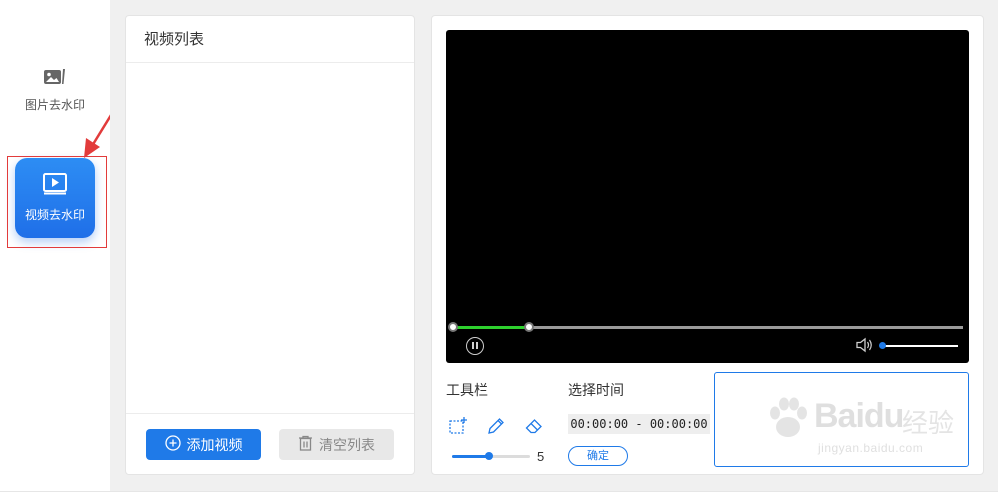 This screenshot has width=998, height=501. Describe the element at coordinates (596, 390) in the screenshot. I see `time-select-title: 选择时间` at that location.